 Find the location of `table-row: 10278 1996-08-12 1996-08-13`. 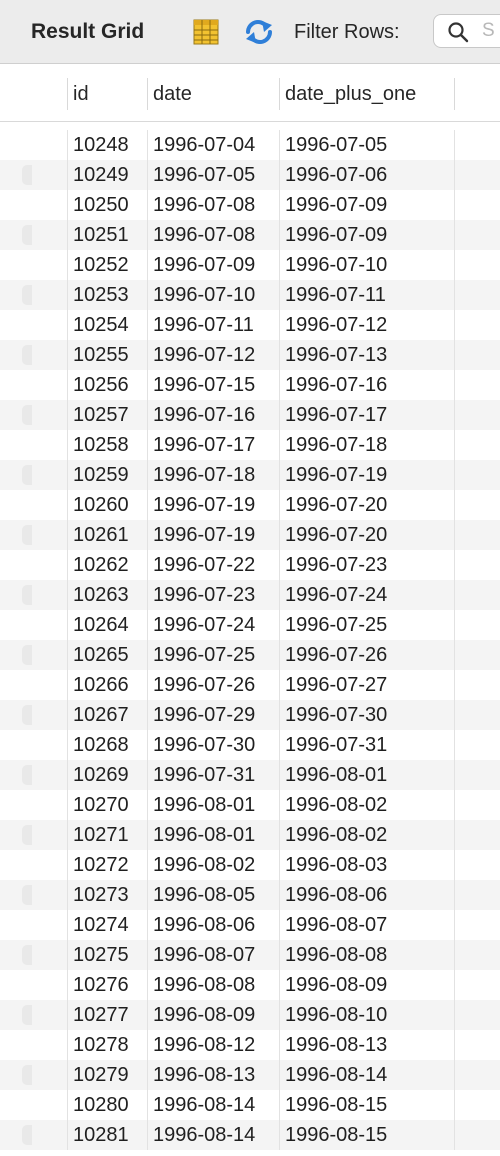

table-row: 10278 1996-08-12 1996-08-13 is located at coordinates (250, 1045).